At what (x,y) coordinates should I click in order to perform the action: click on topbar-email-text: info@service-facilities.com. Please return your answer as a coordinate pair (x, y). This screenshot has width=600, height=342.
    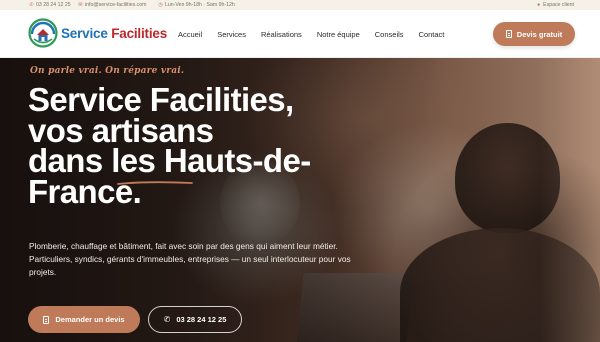
    Looking at the image, I should click on (116, 5).